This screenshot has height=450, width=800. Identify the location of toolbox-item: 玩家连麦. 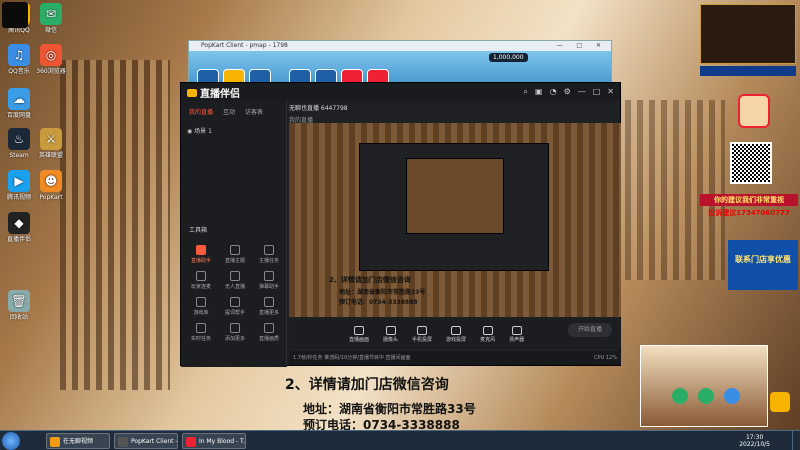
(201, 280).